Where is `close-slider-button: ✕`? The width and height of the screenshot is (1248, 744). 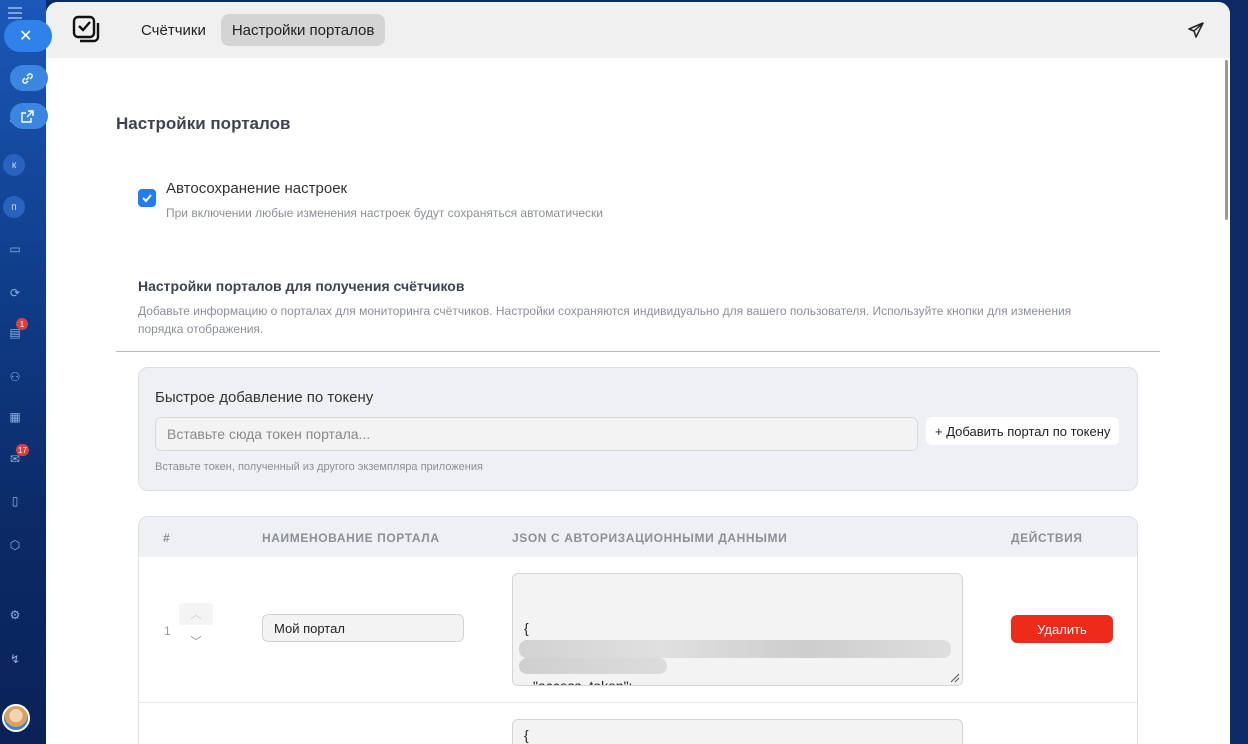
close-slider-button: ✕ is located at coordinates (28, 36).